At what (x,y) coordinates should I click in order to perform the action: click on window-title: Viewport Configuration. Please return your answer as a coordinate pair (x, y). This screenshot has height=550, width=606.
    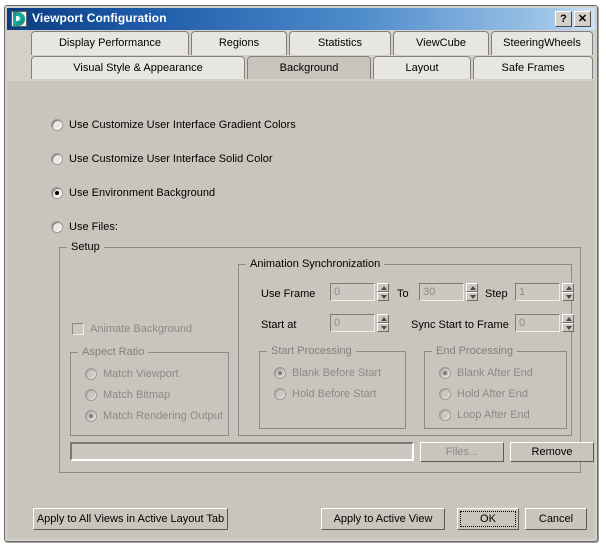
    Looking at the image, I should click on (99, 18).